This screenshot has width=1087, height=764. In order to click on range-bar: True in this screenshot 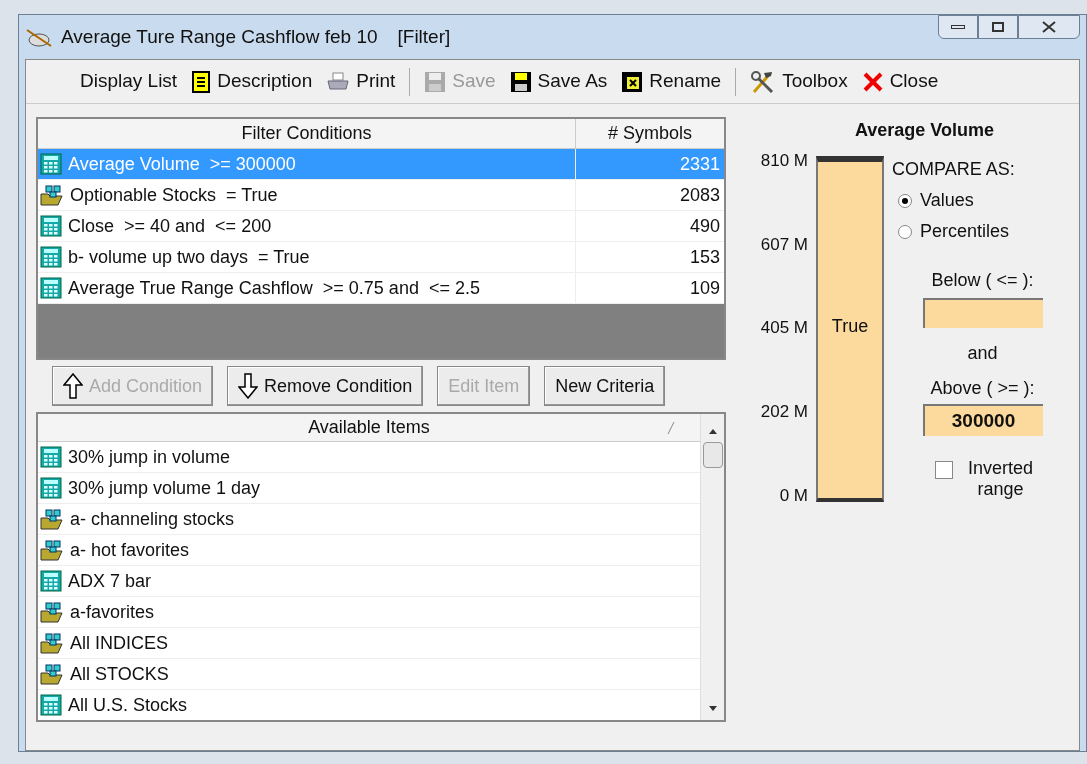, I will do `click(850, 329)`.